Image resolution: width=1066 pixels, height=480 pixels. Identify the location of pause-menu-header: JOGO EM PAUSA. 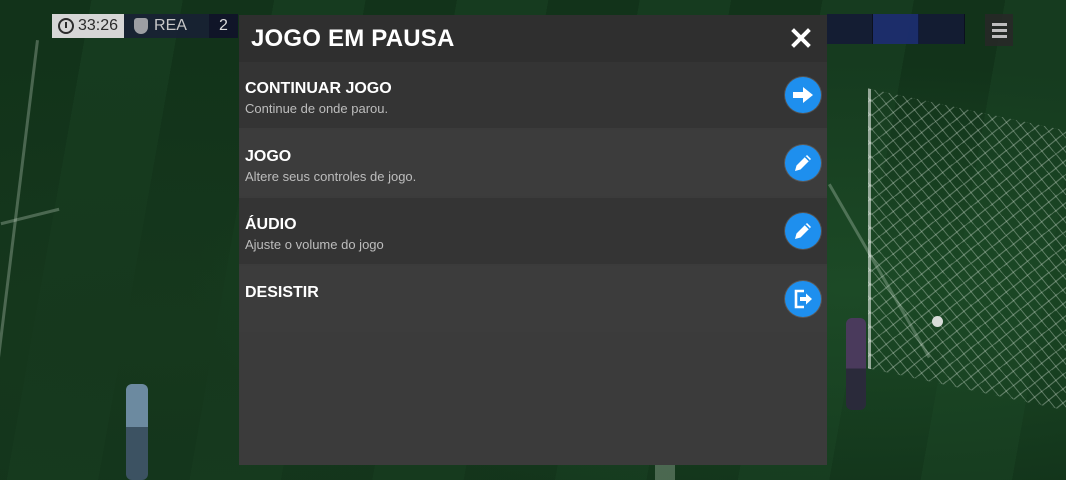
(533, 38).